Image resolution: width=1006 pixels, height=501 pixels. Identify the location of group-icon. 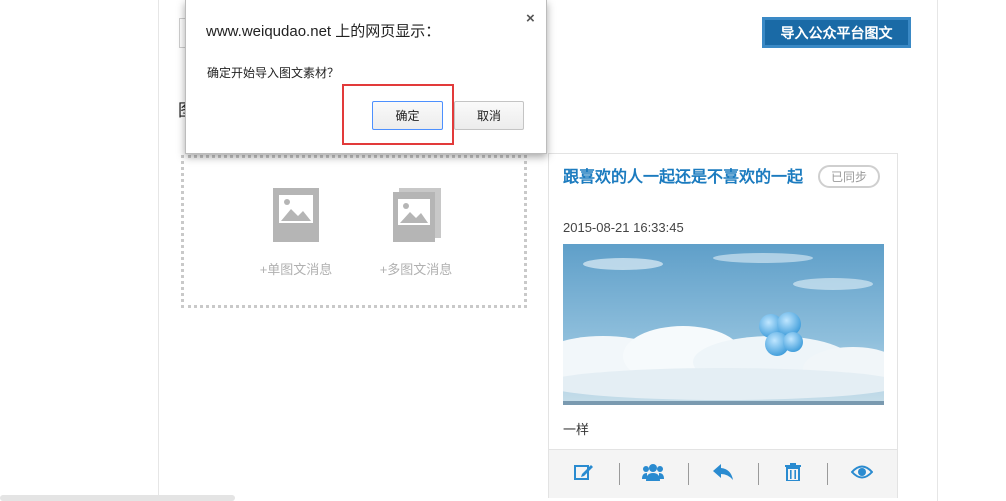
(653, 474).